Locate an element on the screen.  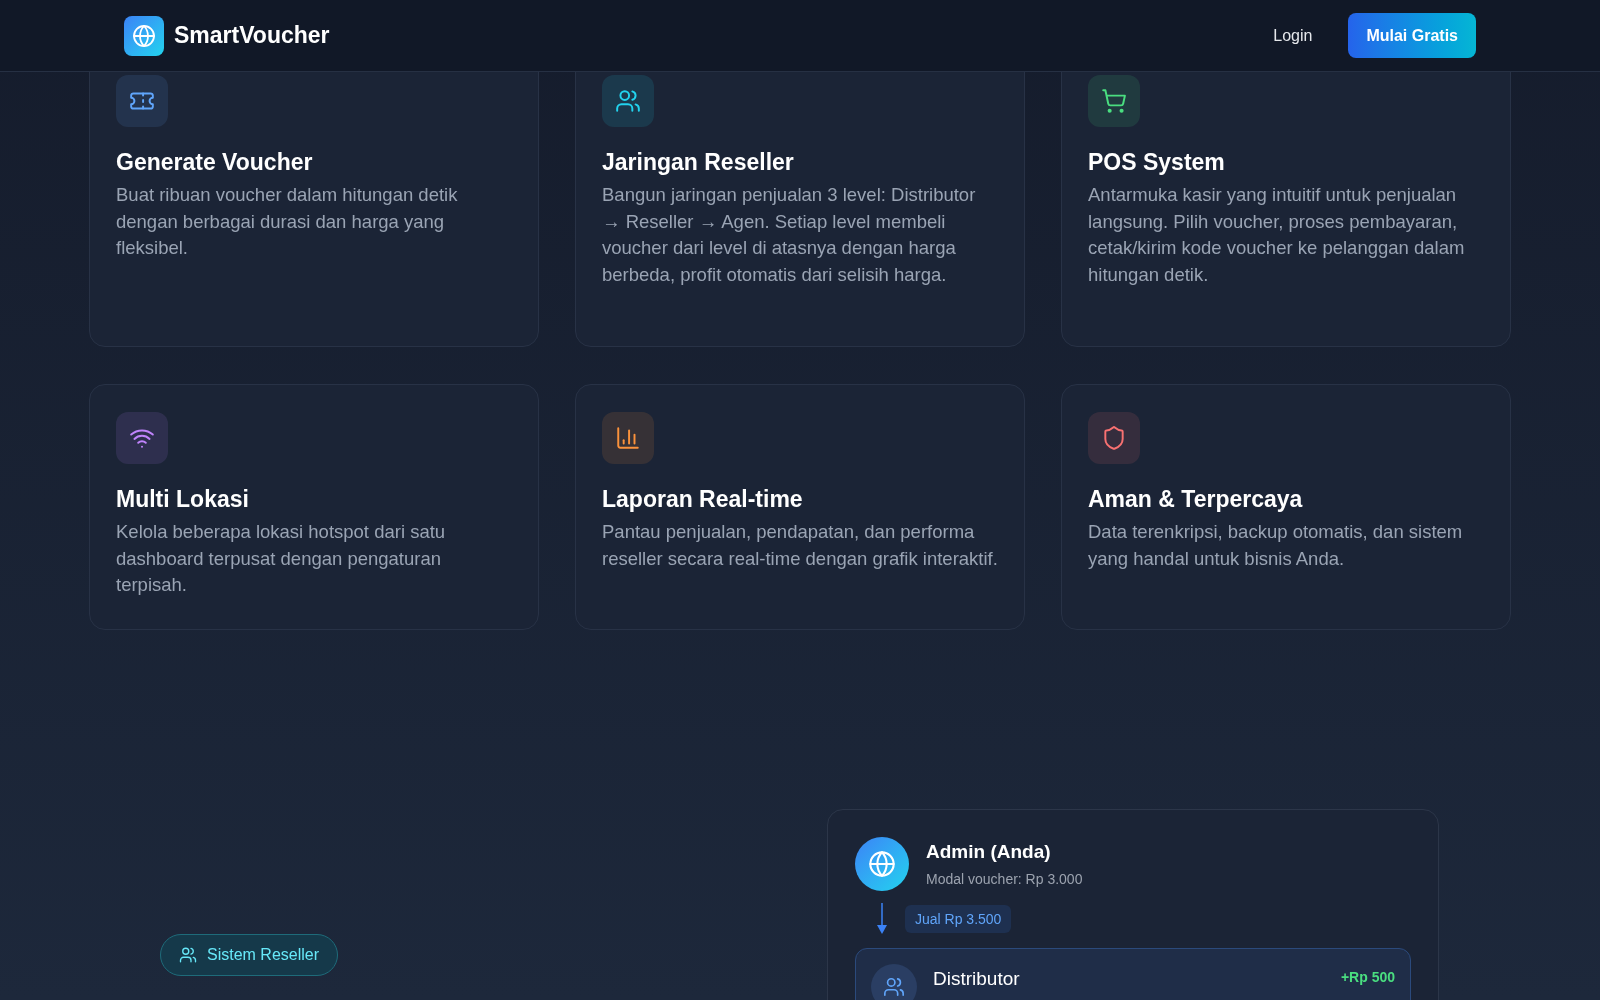
feature-description: Data terenkripsi, backup otomatis, dan sistem yang handal untuk bisnis Anda. is located at coordinates (1276, 545).